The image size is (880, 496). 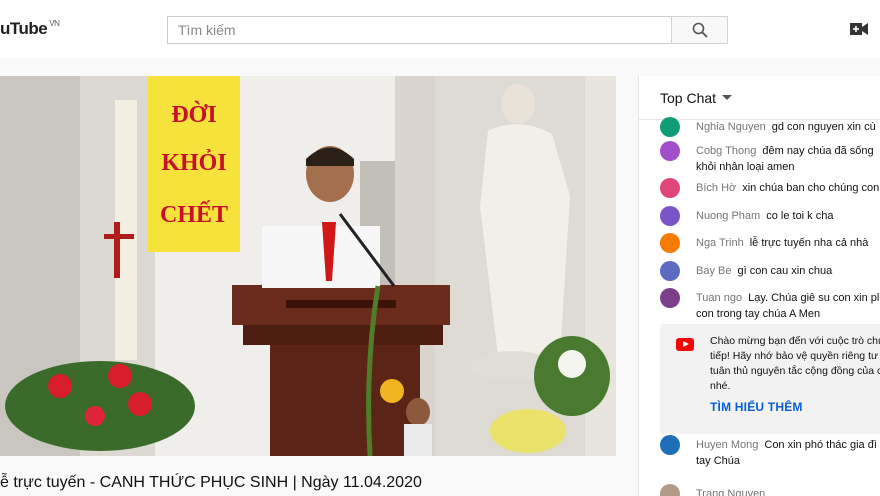 I want to click on chat-author: Bích Hờ, so click(x=716, y=188).